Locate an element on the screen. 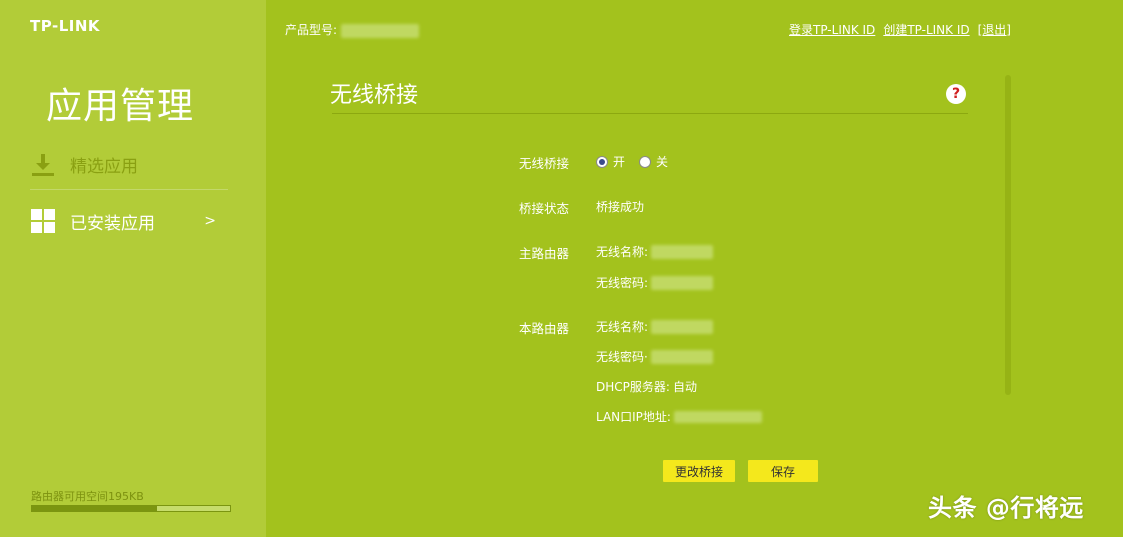 The width and height of the screenshot is (1123, 537). grid-icon is located at coordinates (42, 221).